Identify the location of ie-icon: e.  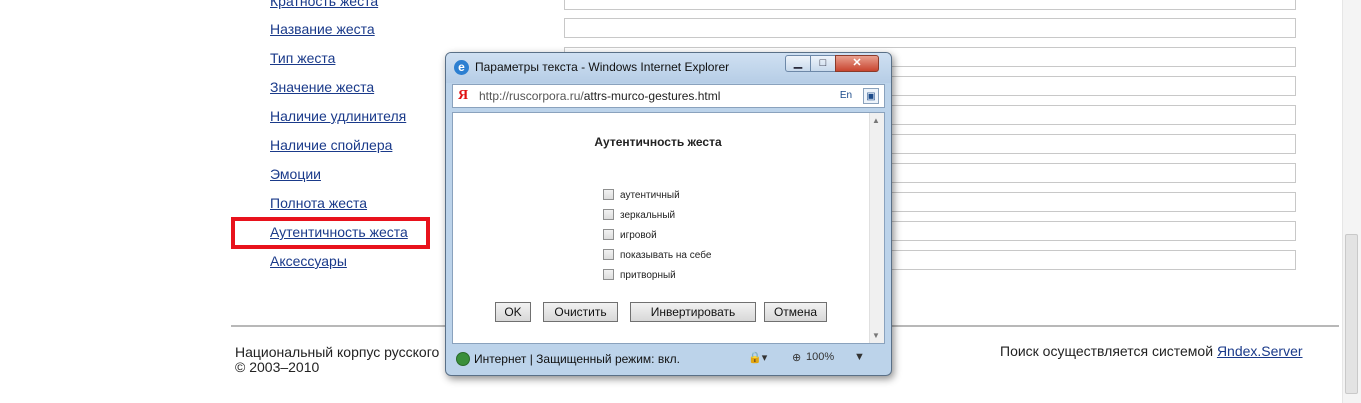
(461, 67).